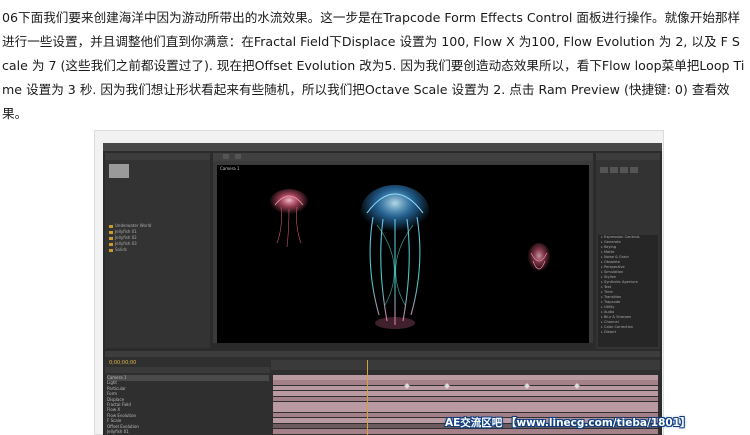 This screenshot has height=435, width=750. Describe the element at coordinates (126, 237) in the screenshot. I see `project-item-label: Jellyfish 02` at that location.